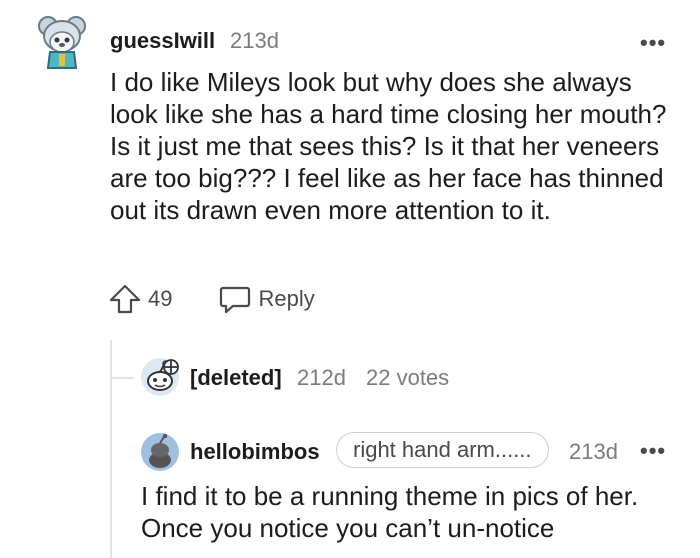 This screenshot has height=558, width=700. Describe the element at coordinates (160, 298) in the screenshot. I see `vote-count: 49` at that location.